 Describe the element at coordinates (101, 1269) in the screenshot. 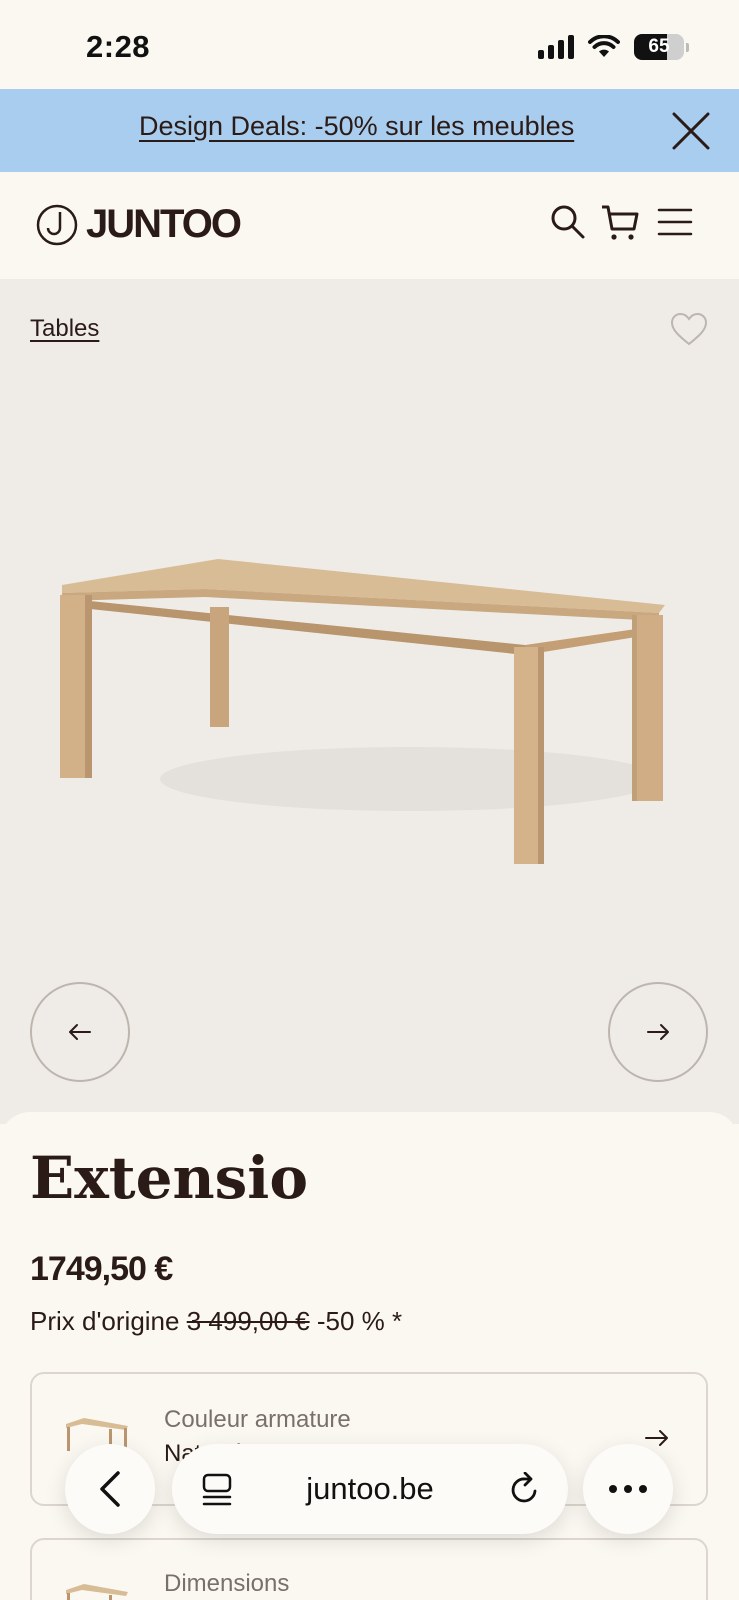

I see `product-price: 1749,50 €` at that location.